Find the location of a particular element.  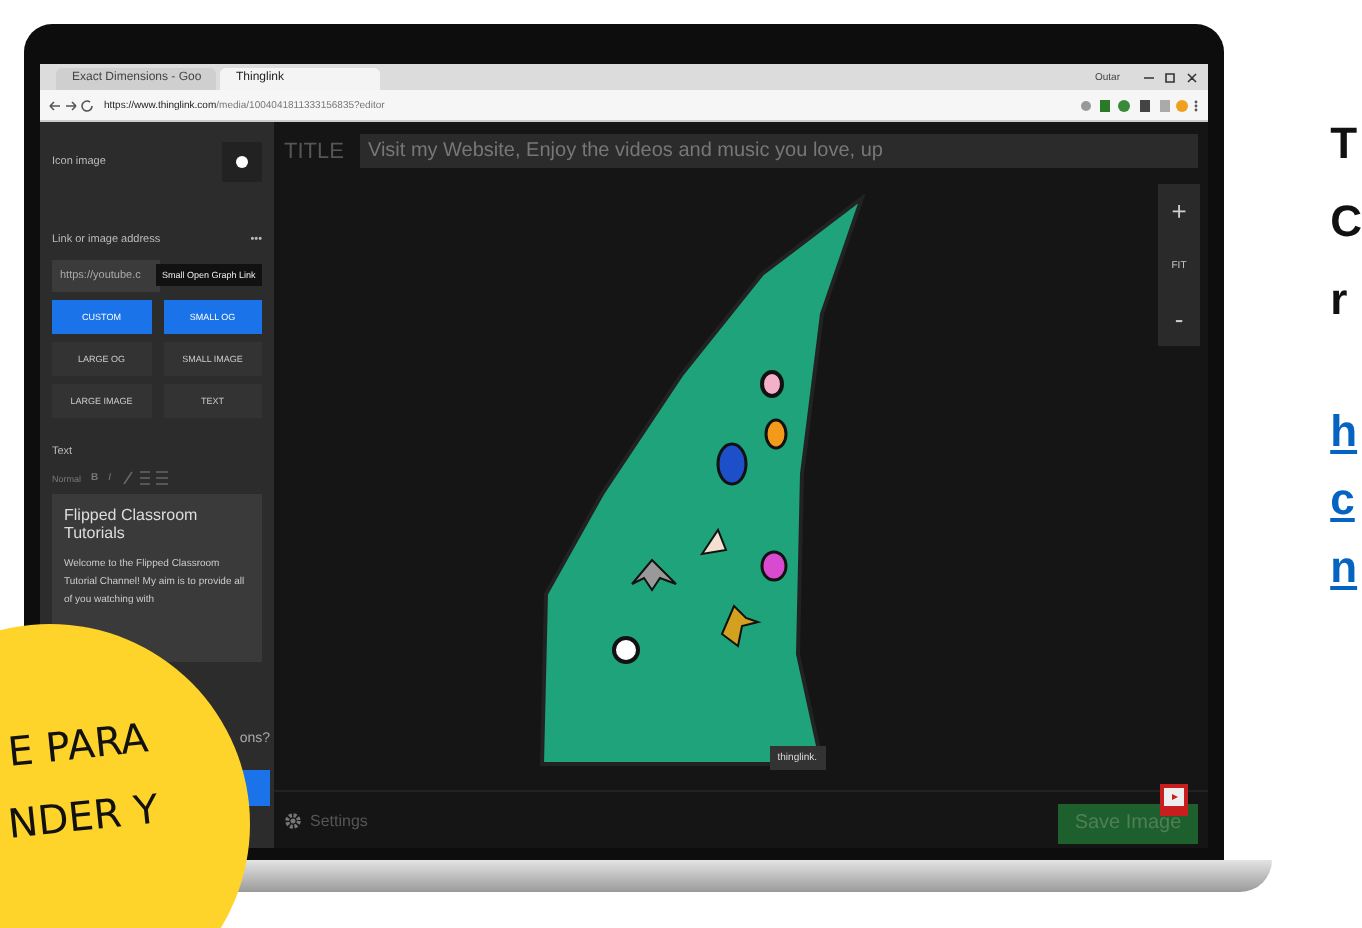

heading-text: T is located at coordinates (1344, 144).